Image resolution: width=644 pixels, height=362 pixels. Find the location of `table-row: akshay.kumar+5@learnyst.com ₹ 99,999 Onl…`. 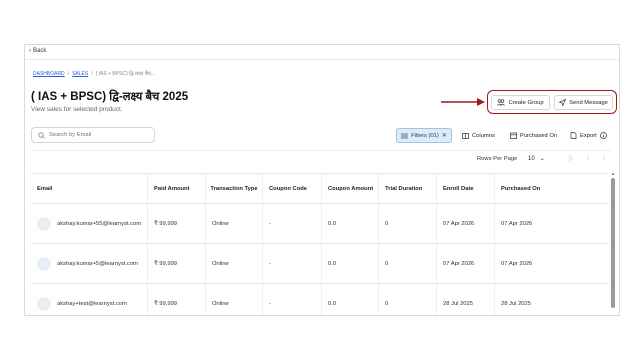

table-row: akshay.kumar+5@learnyst.com ₹ 99,999 Onl… is located at coordinates (320, 264).